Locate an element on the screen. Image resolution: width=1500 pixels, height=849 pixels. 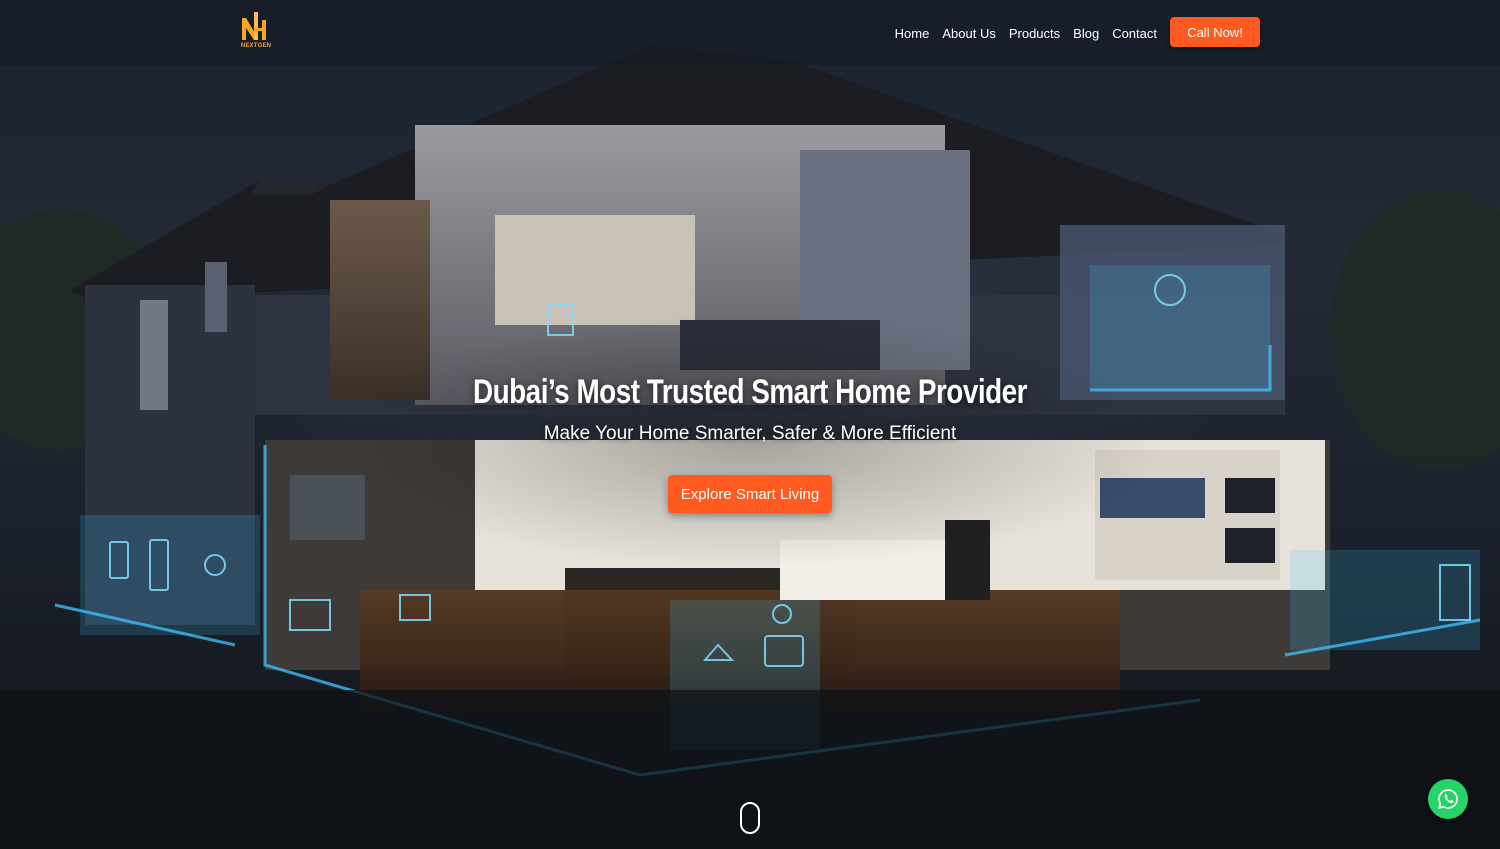
main-nav: Home About Us Products Blog Contact is located at coordinates (1019, 33).